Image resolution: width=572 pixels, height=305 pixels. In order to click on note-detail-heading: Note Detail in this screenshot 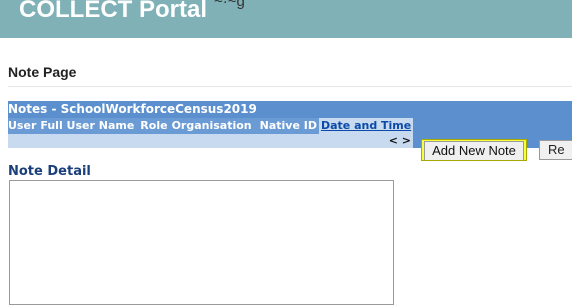, I will do `click(49, 171)`.